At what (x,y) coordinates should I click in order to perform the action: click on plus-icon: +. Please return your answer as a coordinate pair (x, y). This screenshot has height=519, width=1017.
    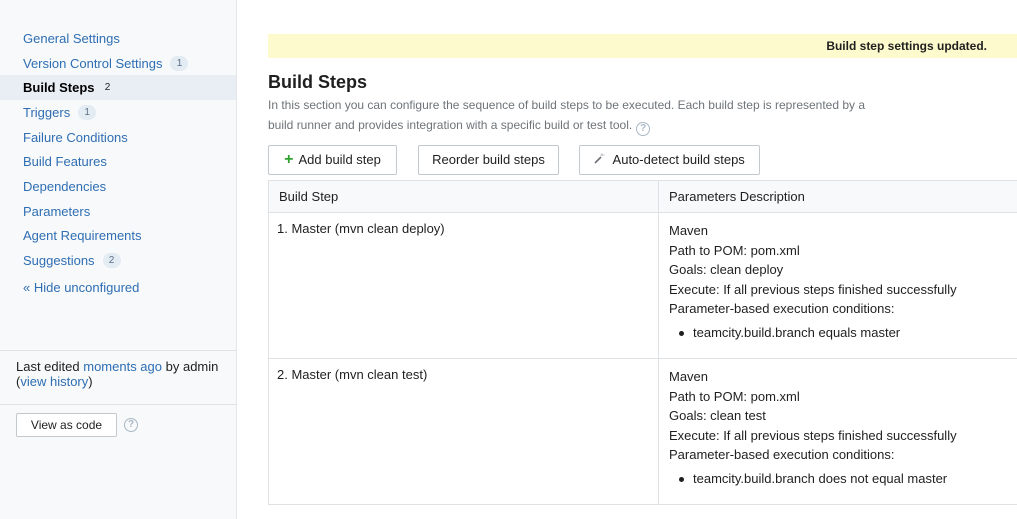
    Looking at the image, I should click on (289, 159).